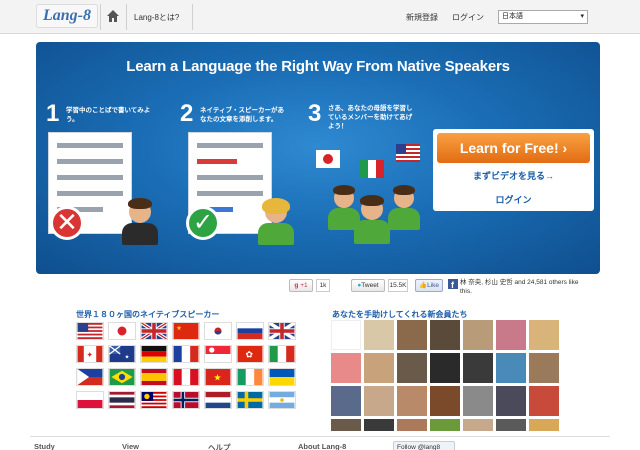  Describe the element at coordinates (513, 148) in the screenshot. I see `learn-for-free-button: Learn for Free! ›` at that location.